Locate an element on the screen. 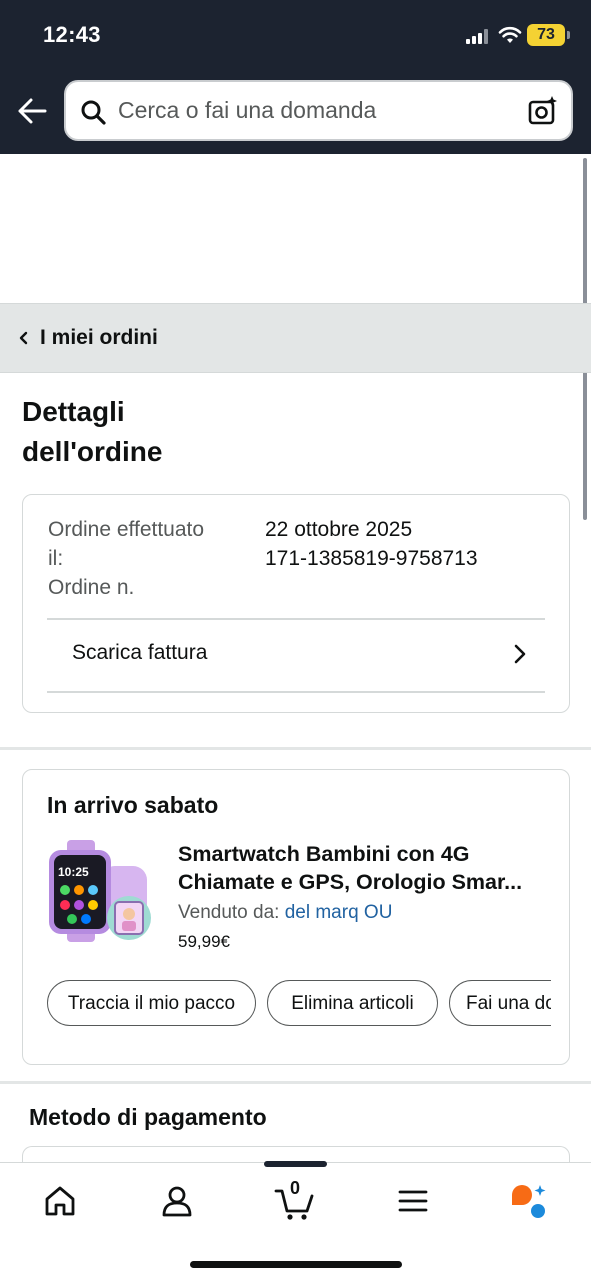  breadcrumb: I miei ordini is located at coordinates (295, 338).